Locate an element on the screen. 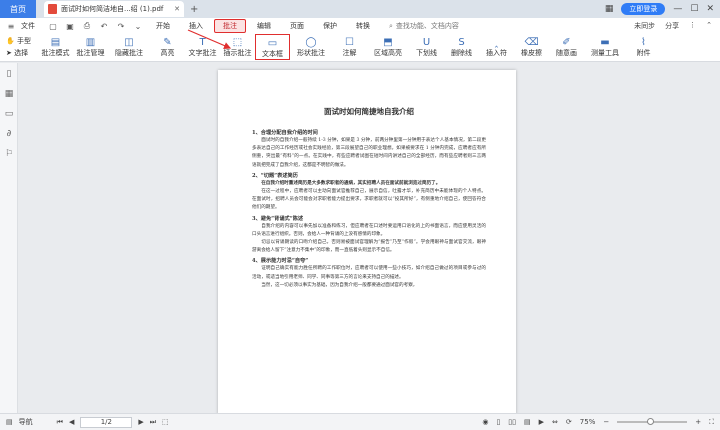 This screenshot has height=430, width=720. hand-tool: ✋ 手型 is located at coordinates (22, 41).